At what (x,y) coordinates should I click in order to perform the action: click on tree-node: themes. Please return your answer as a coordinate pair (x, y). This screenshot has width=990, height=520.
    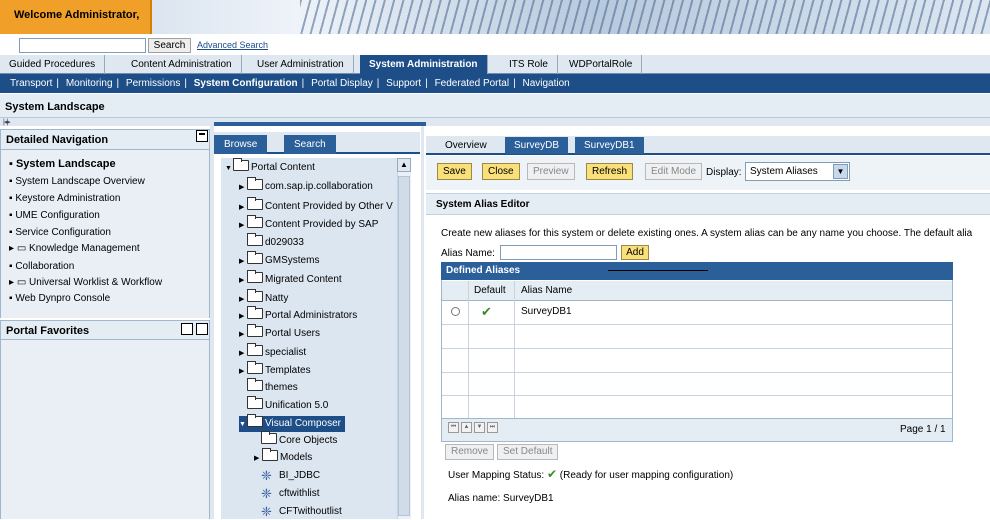
    Looking at the image, I should click on (268, 387).